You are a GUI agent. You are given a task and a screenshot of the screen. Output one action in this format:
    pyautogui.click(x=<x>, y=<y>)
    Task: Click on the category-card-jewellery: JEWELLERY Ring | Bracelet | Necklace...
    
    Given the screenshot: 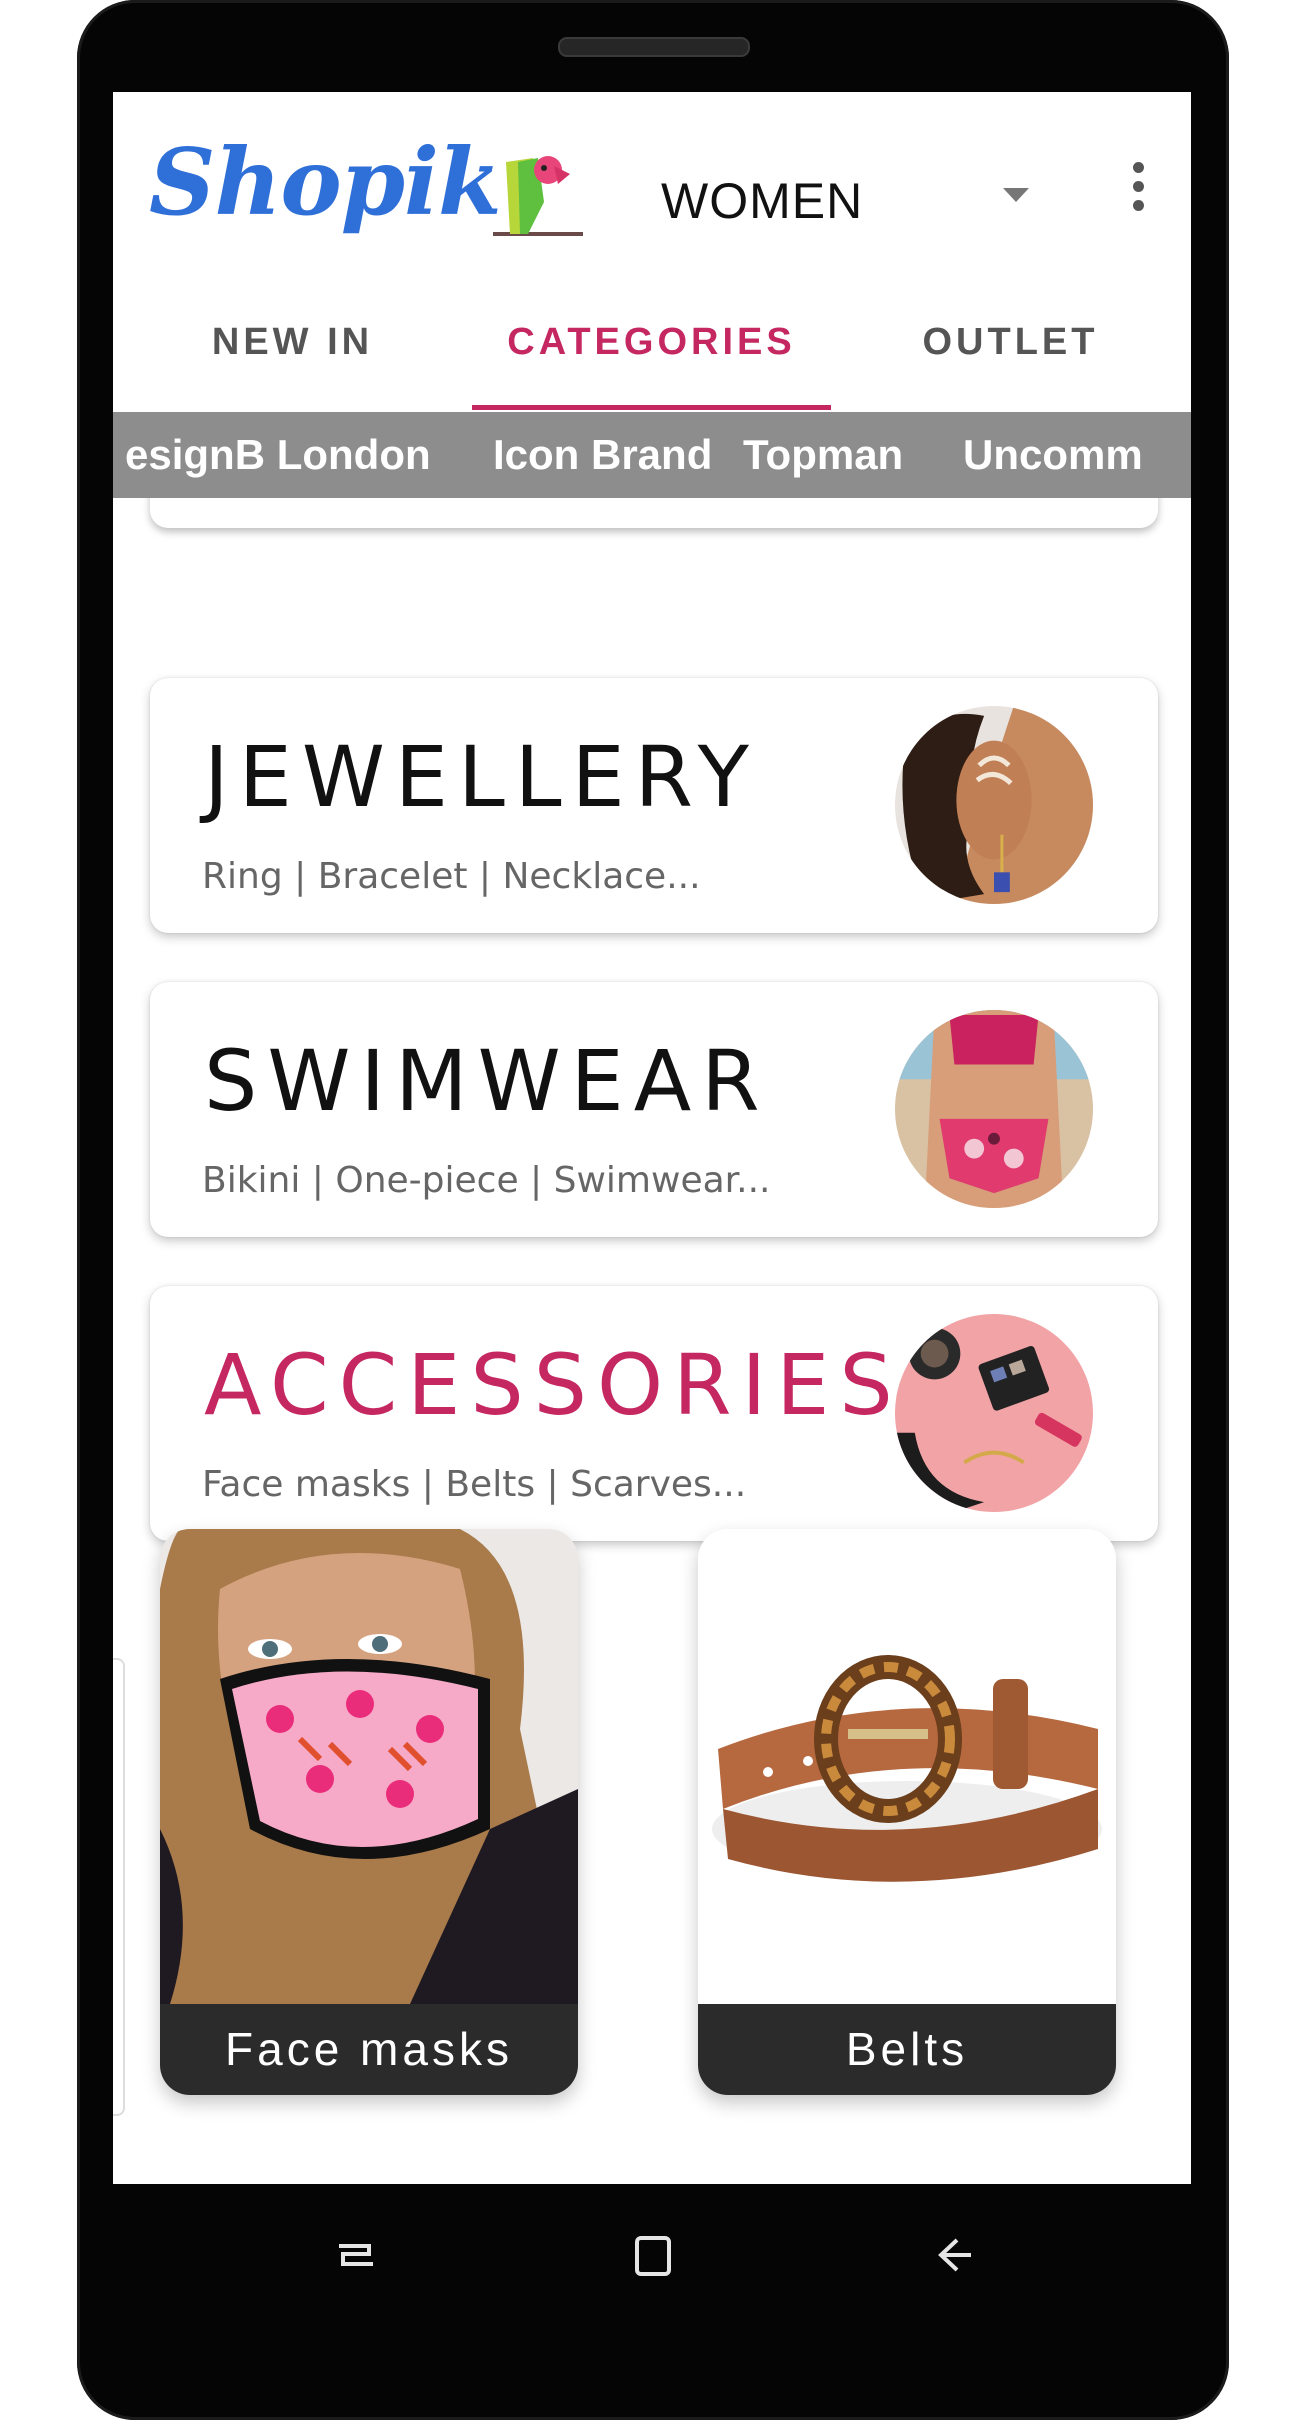 What is the action you would take?
    pyautogui.click(x=654, y=805)
    